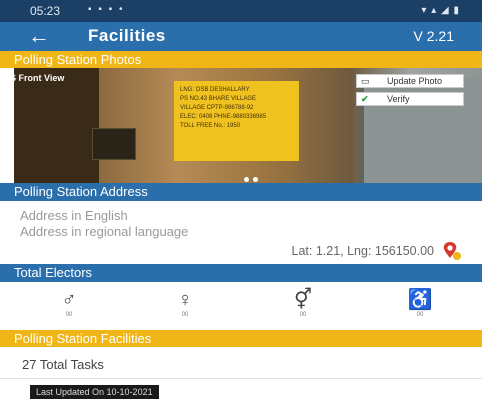 The height and width of the screenshot is (403, 482). Describe the element at coordinates (365, 99) in the screenshot. I see `checkmark-icon: ✔` at that location.